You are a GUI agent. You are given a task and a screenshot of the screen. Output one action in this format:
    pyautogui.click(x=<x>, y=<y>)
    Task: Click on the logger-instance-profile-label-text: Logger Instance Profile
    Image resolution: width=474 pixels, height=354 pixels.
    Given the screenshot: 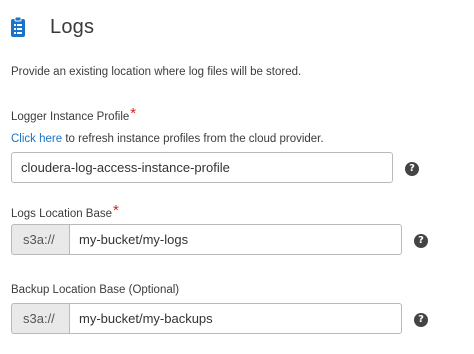 What is the action you would take?
    pyautogui.click(x=70, y=117)
    